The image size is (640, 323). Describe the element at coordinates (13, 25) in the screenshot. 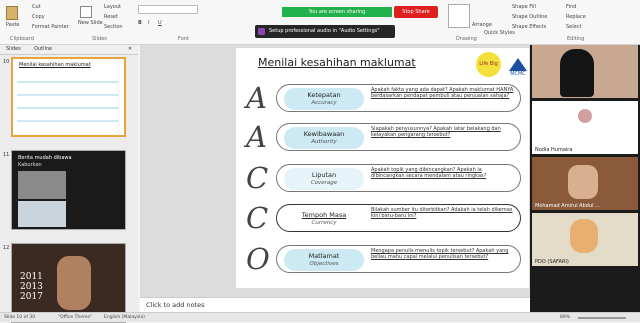

I see `paste-button: Paste` at that location.